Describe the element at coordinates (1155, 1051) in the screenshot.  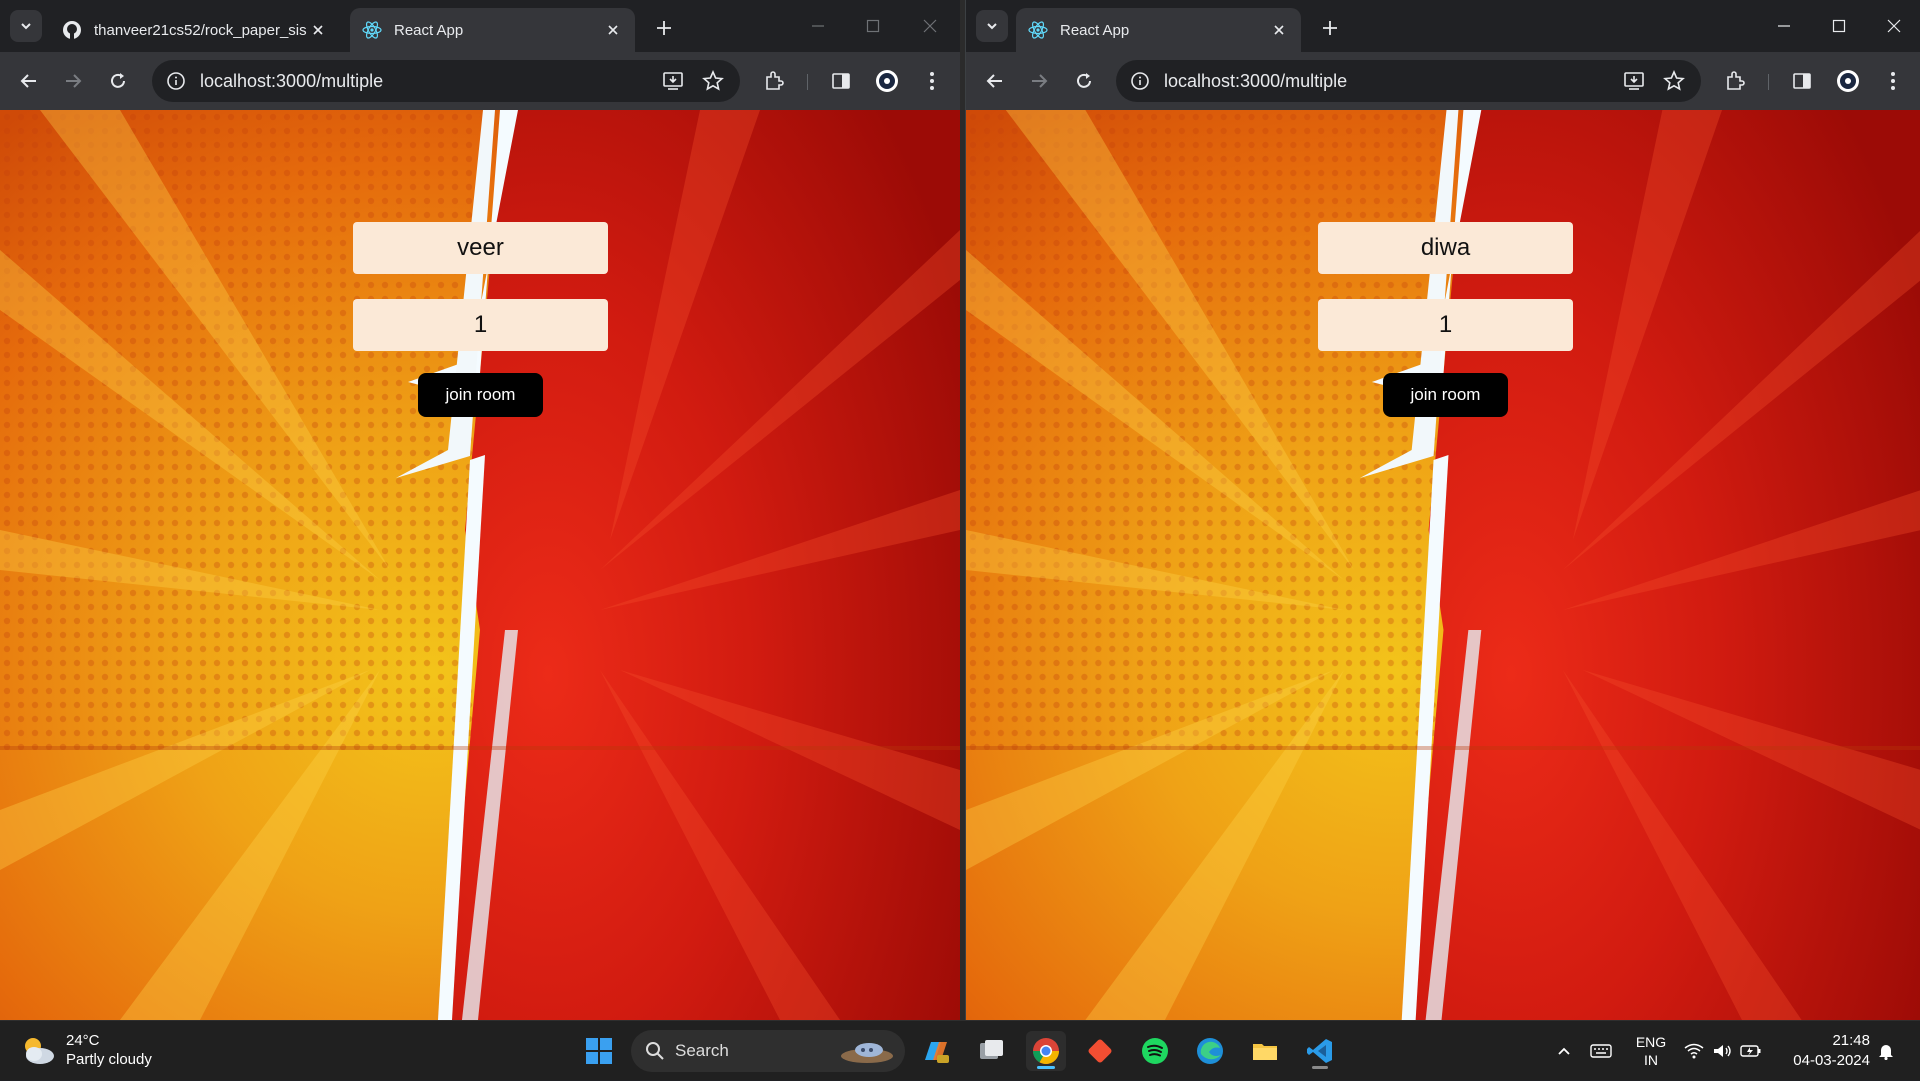
I see `spotify-taskbar-button` at that location.